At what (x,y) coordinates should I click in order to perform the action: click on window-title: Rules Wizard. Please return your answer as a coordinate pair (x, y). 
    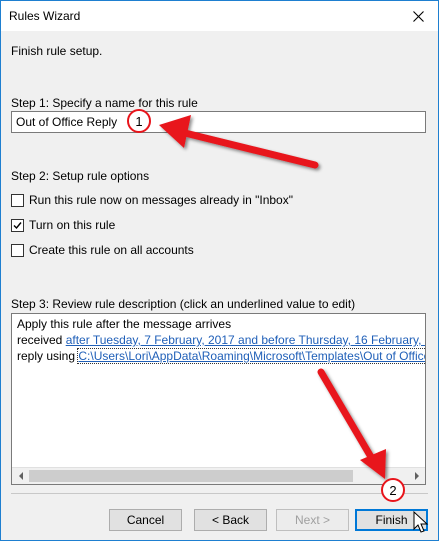
    Looking at the image, I should click on (45, 16).